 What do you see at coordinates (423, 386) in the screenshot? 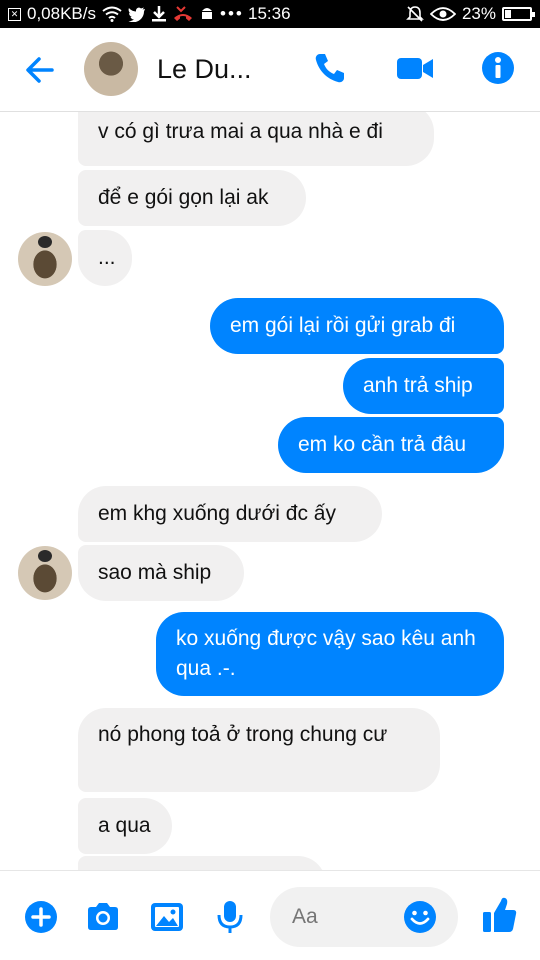
I see `message-outgoing: anh trả ship` at bounding box center [423, 386].